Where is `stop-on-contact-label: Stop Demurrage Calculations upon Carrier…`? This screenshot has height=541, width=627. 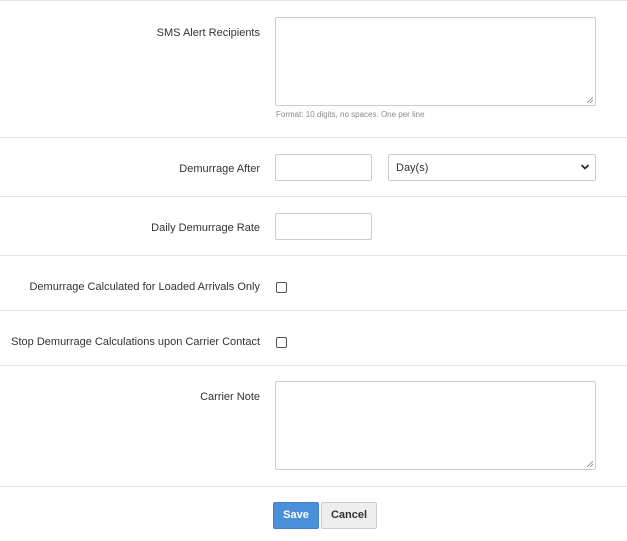 stop-on-contact-label: Stop Demurrage Calculations upon Carrier… is located at coordinates (135, 342).